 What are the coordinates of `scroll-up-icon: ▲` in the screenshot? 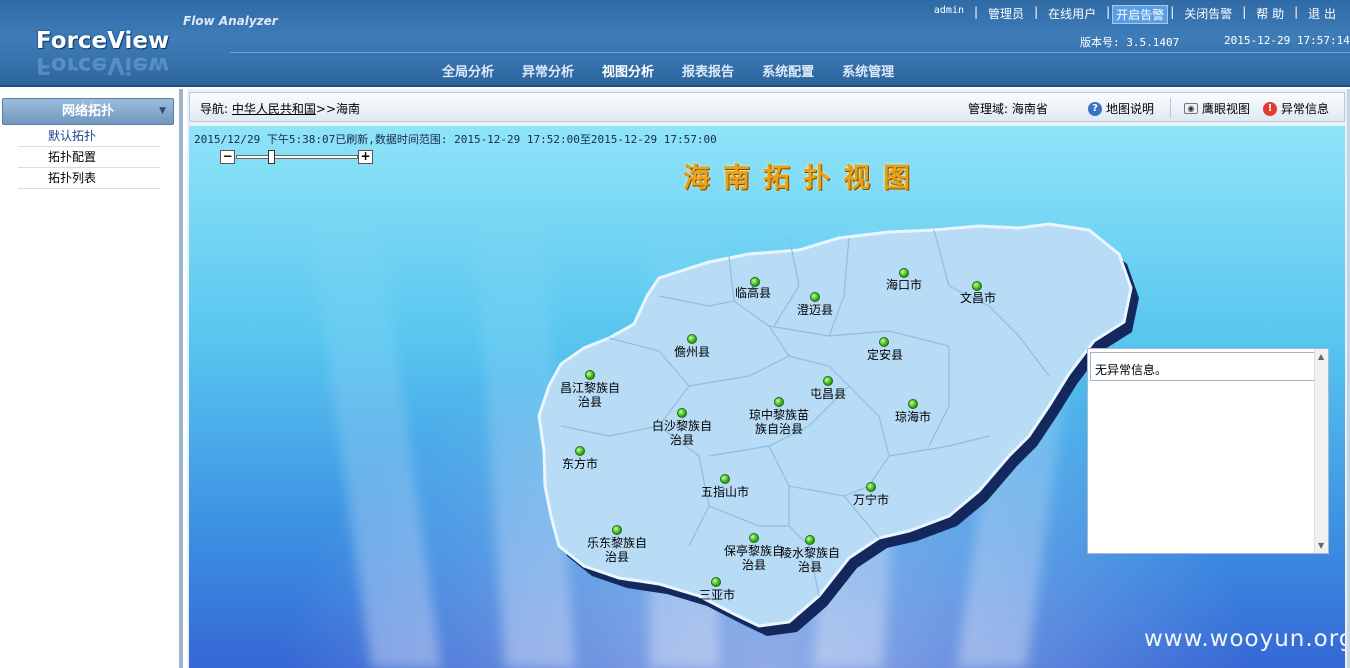 It's located at (1321, 356).